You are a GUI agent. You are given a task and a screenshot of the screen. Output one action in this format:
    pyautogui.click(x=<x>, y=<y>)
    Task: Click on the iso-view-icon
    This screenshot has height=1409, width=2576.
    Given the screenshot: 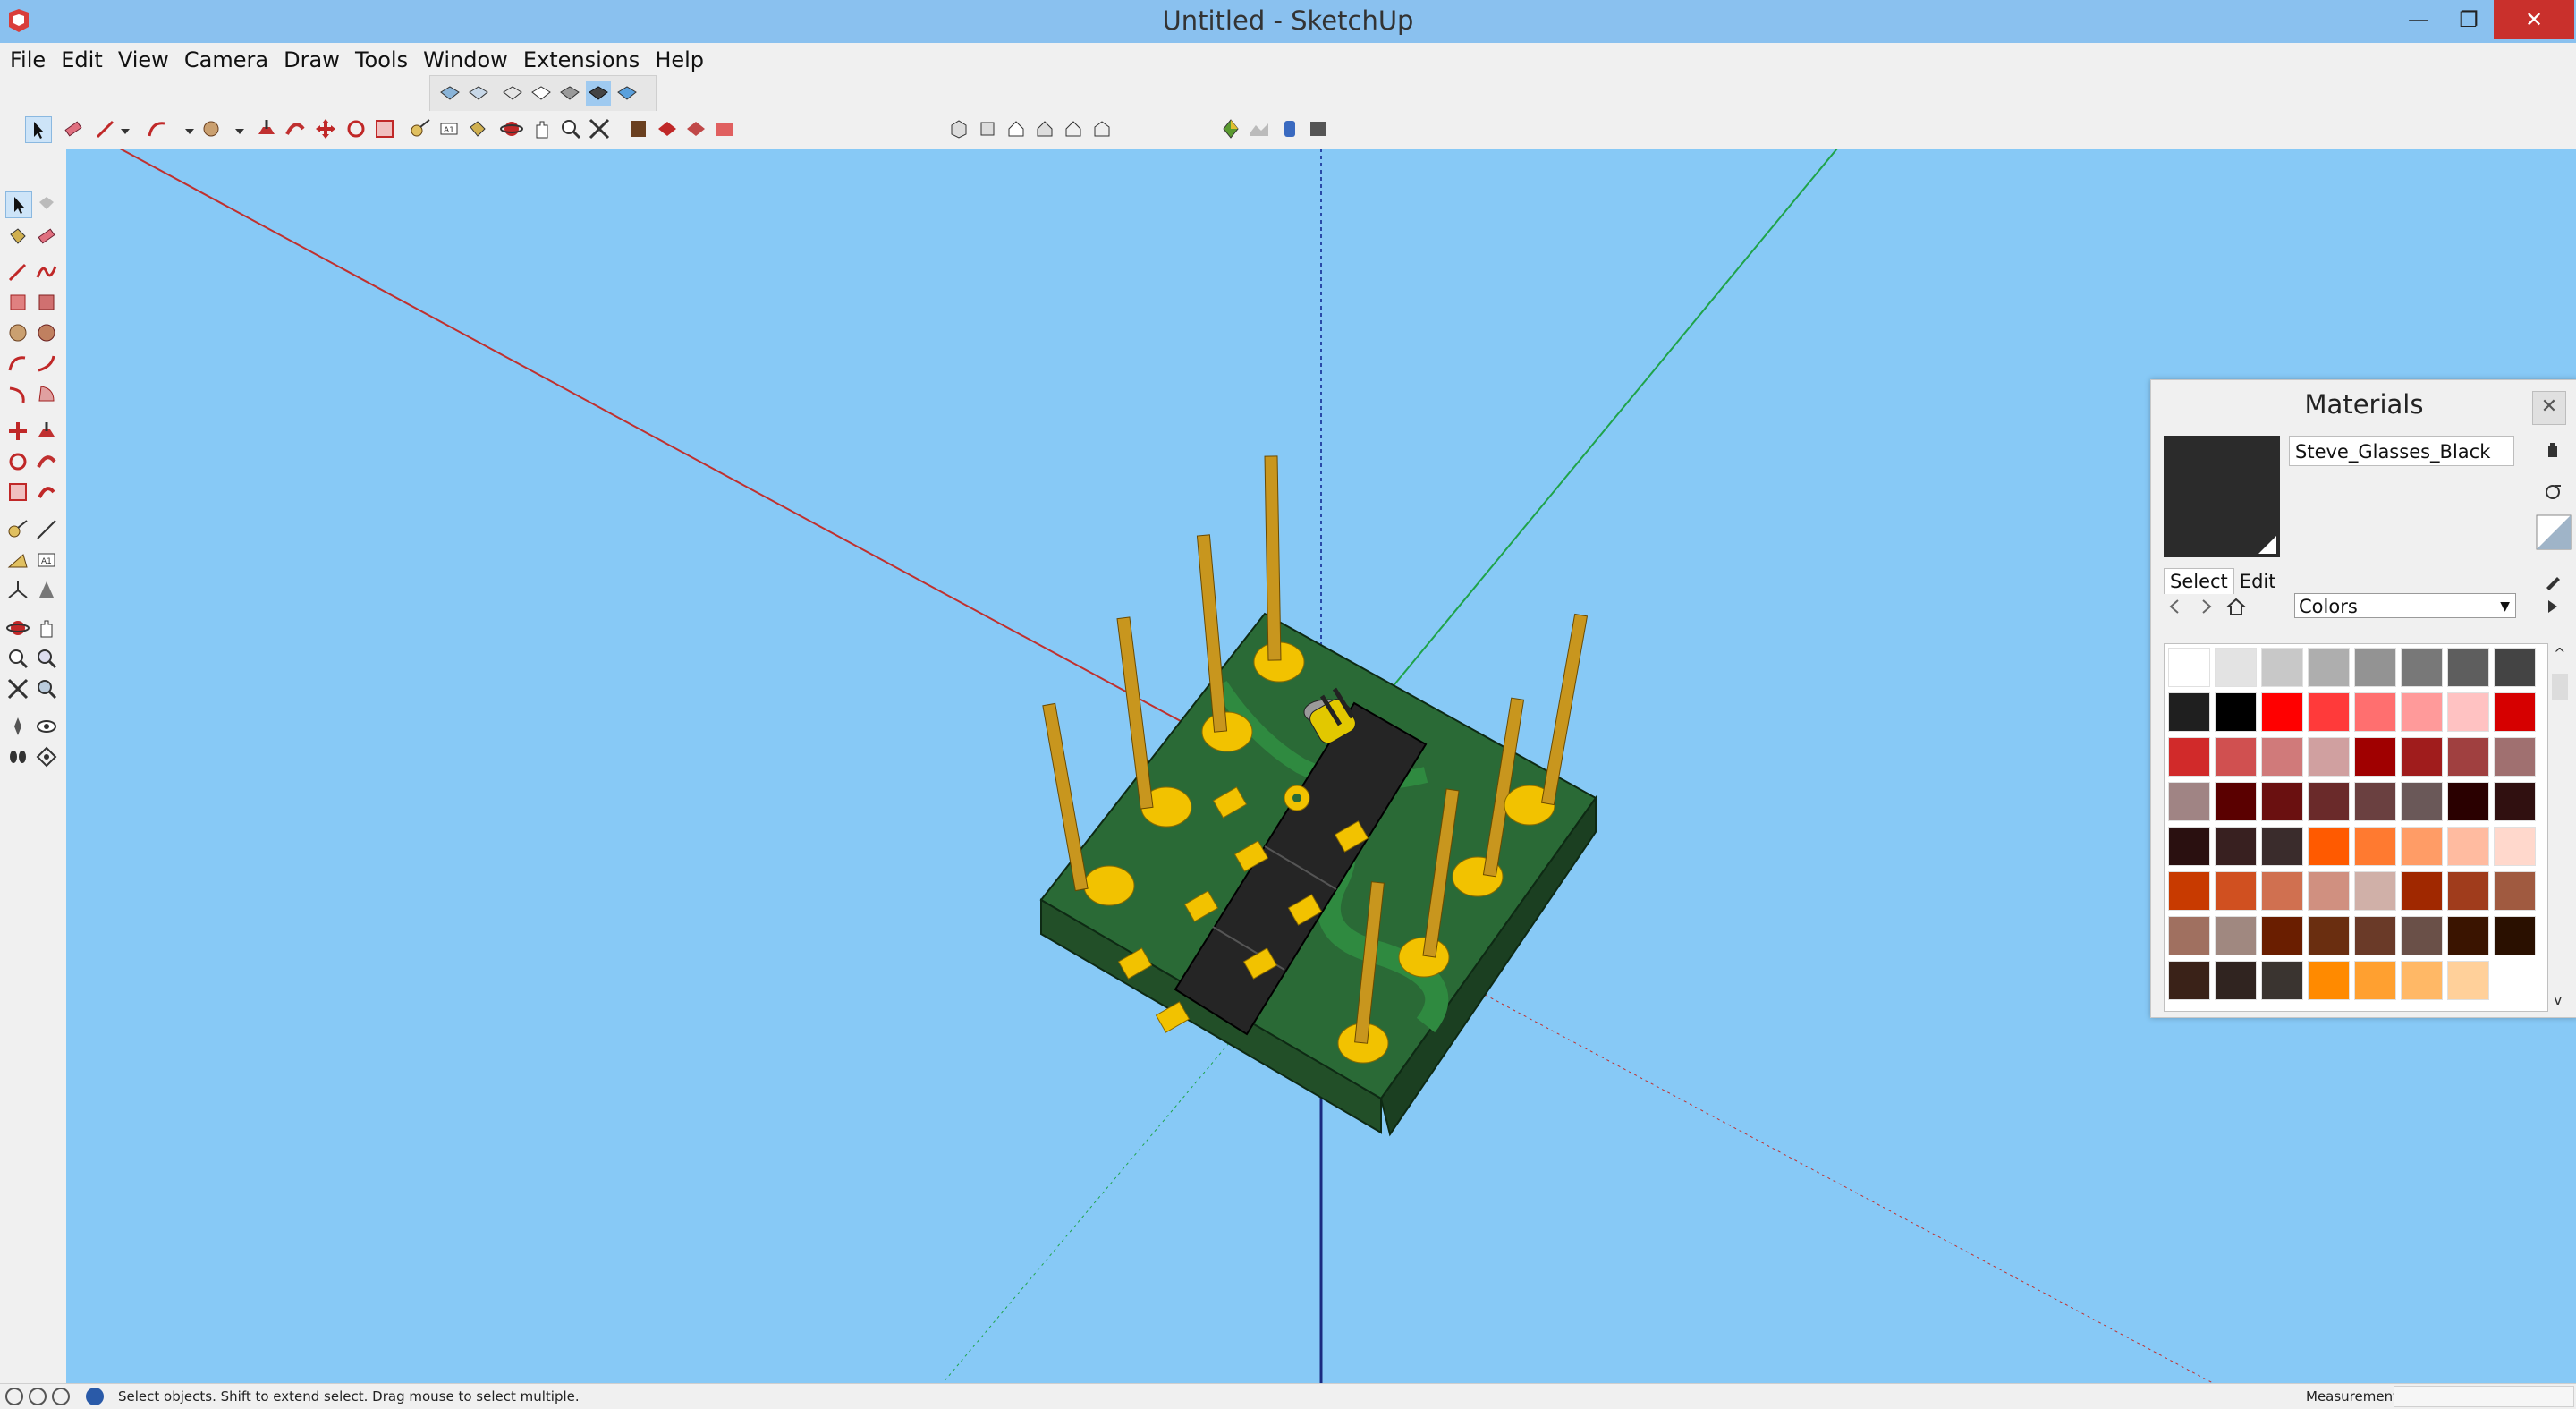 What is the action you would take?
    pyautogui.click(x=958, y=129)
    